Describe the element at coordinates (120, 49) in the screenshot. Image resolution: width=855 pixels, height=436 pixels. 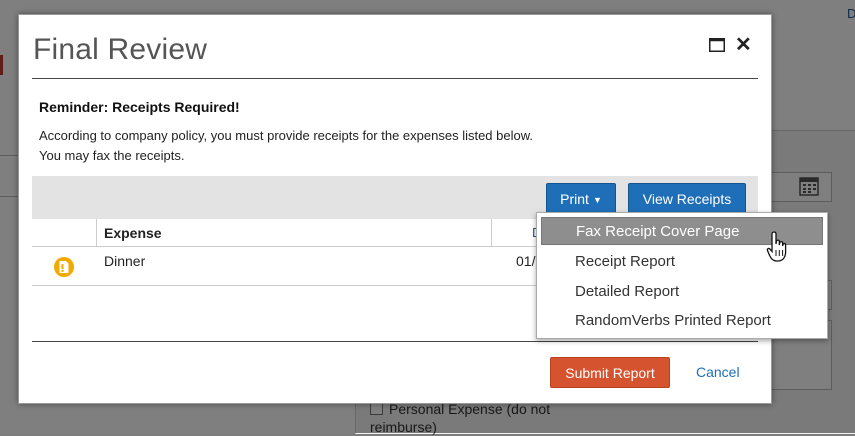
I see `dialog-title: Final Review` at that location.